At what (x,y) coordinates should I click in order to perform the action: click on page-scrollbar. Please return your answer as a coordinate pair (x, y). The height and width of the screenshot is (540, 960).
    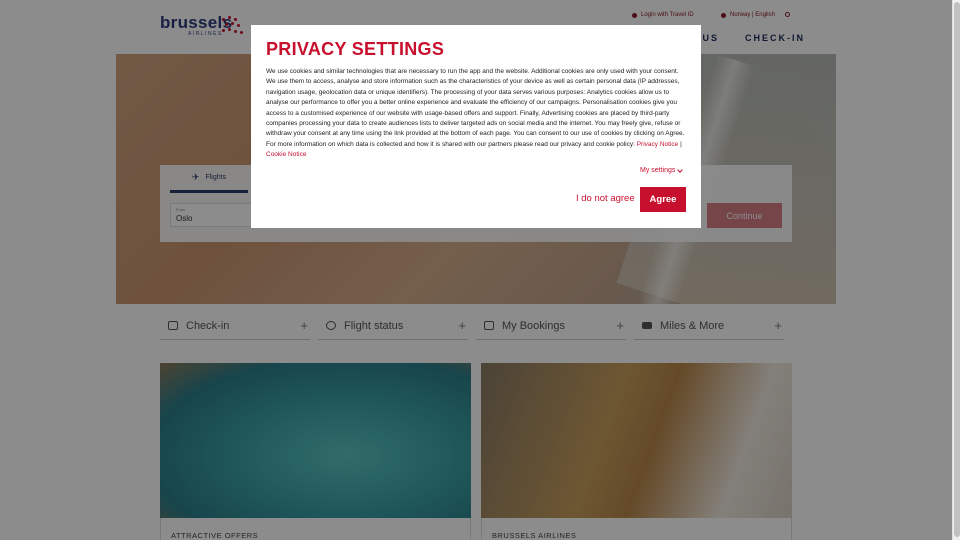
    Looking at the image, I should click on (956, 270).